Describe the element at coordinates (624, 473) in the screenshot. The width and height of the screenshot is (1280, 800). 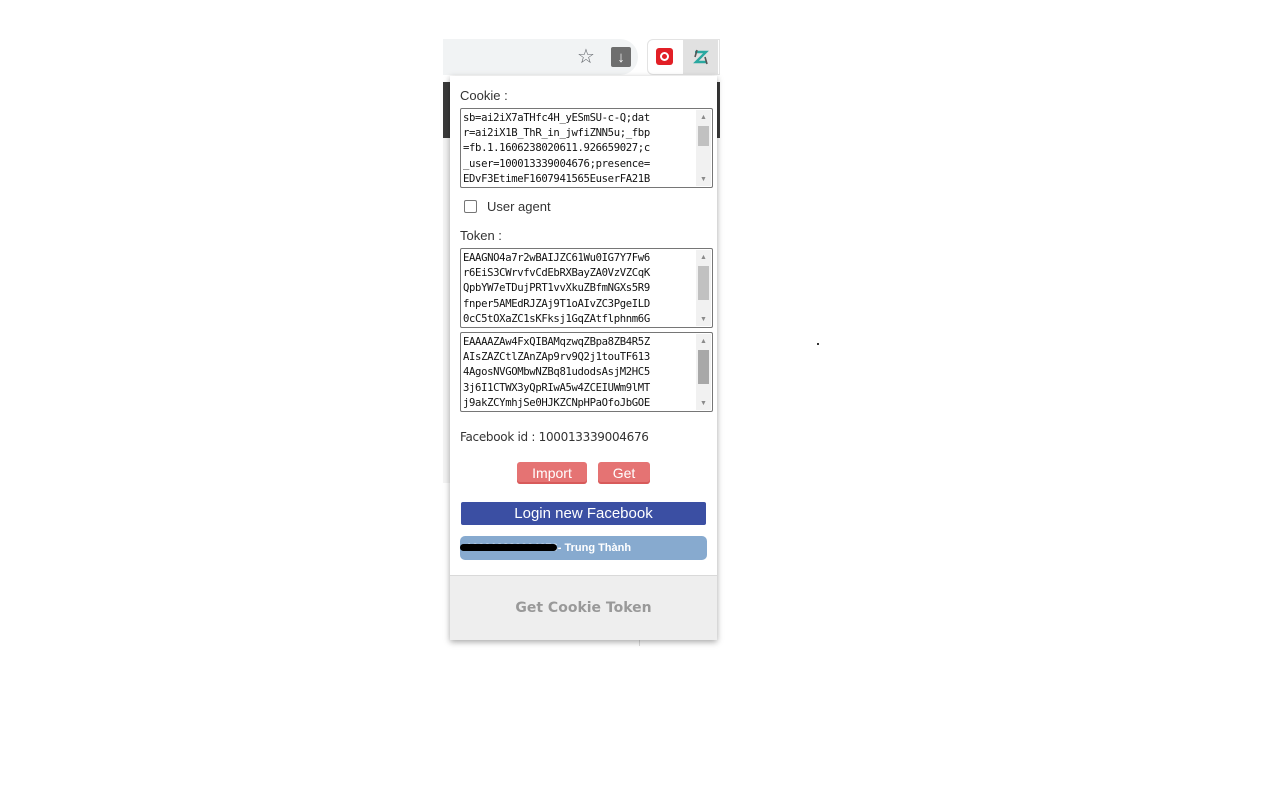
I see `get-button: Get` at that location.